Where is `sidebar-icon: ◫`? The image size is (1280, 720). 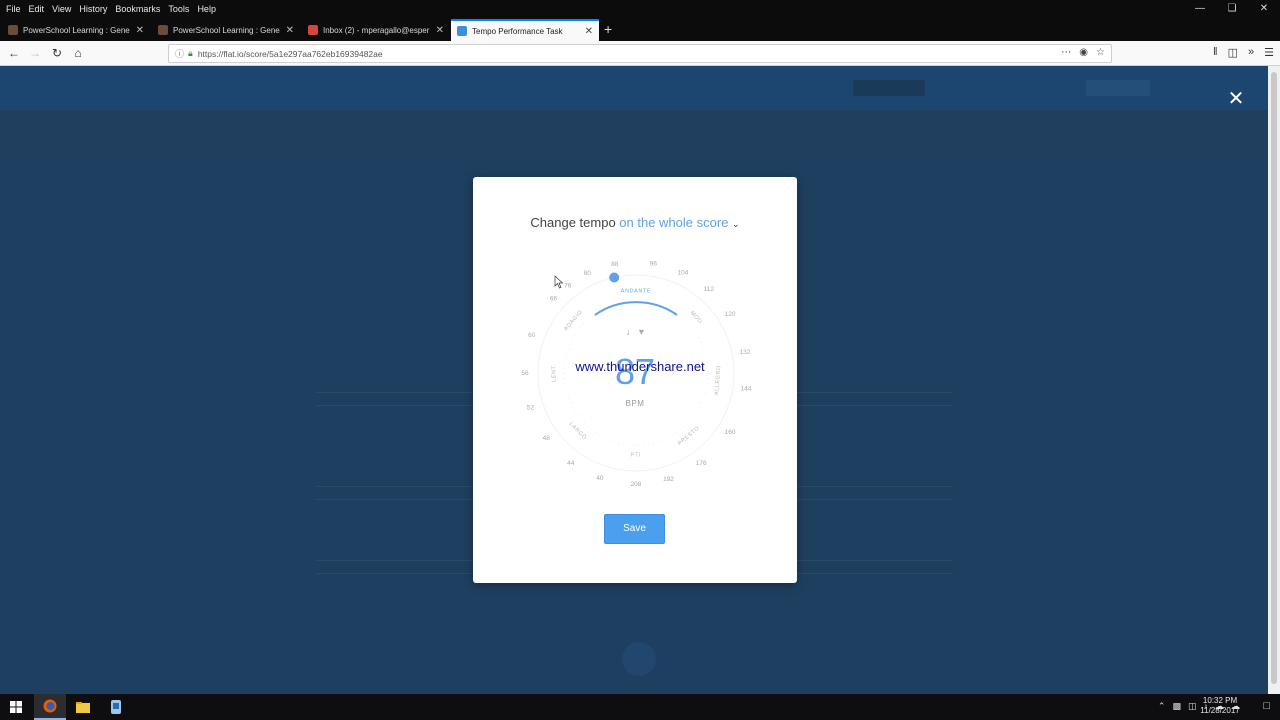
sidebar-icon: ◫ is located at coordinates (1233, 52).